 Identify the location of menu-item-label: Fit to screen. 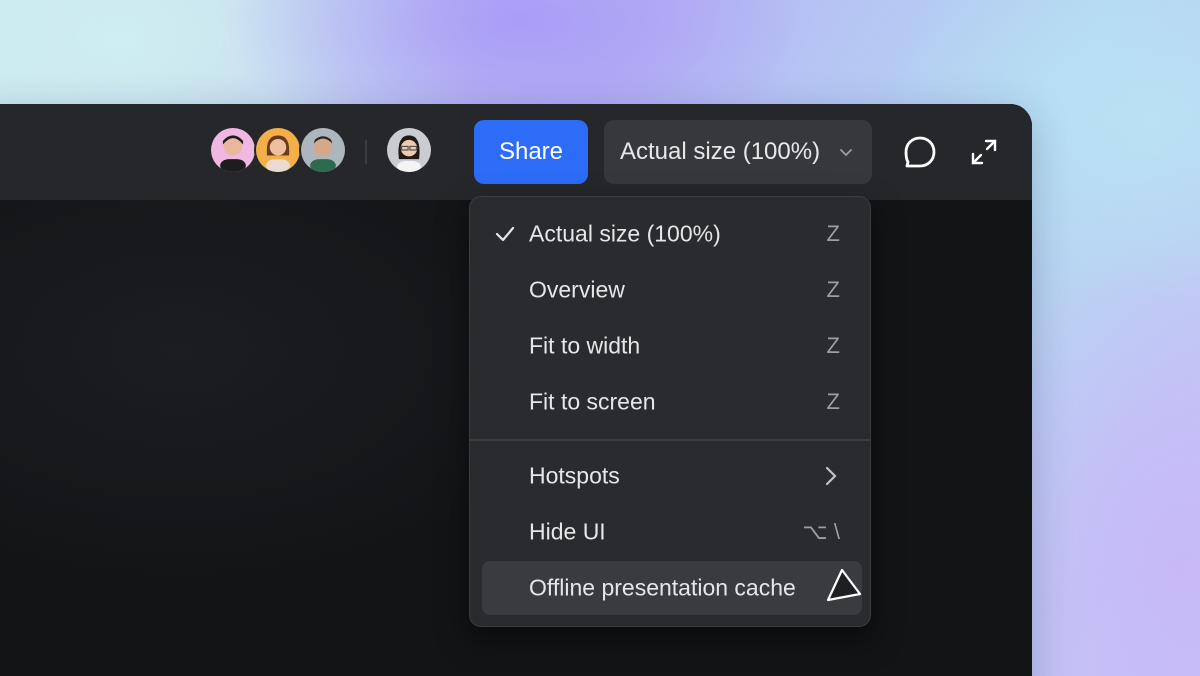
(592, 401).